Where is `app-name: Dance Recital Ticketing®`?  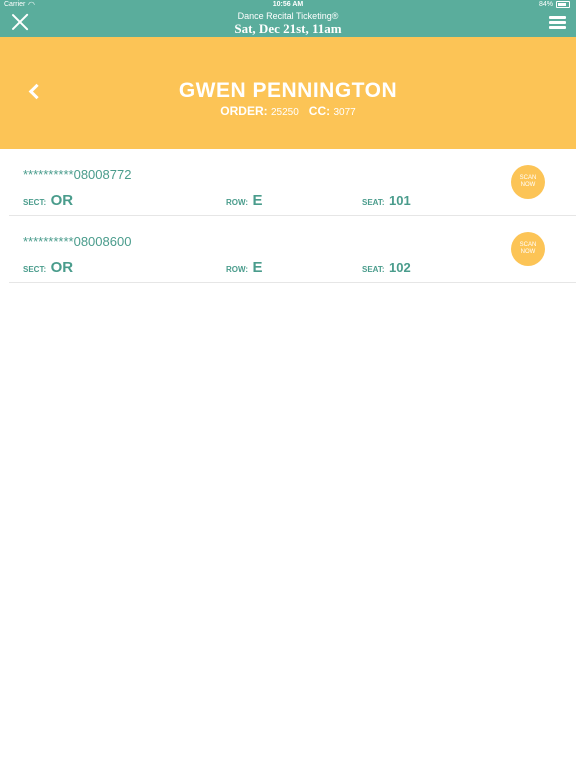 app-name: Dance Recital Ticketing® is located at coordinates (288, 16).